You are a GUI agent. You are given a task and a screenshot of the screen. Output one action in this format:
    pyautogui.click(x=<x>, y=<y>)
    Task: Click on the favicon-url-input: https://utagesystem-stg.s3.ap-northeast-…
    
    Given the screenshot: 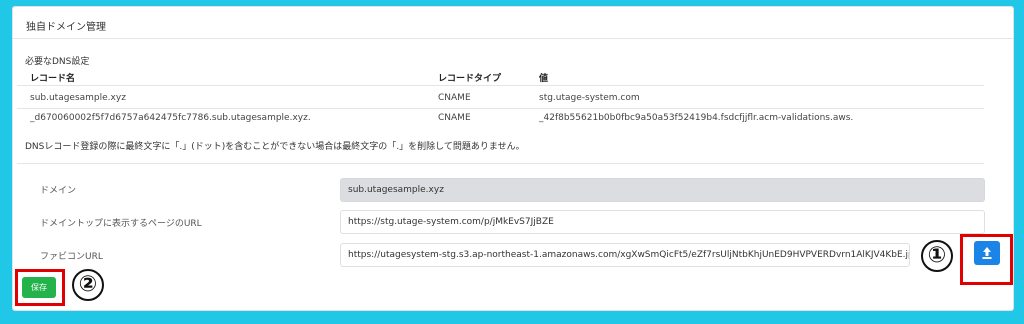 What is the action you would take?
    pyautogui.click(x=625, y=255)
    